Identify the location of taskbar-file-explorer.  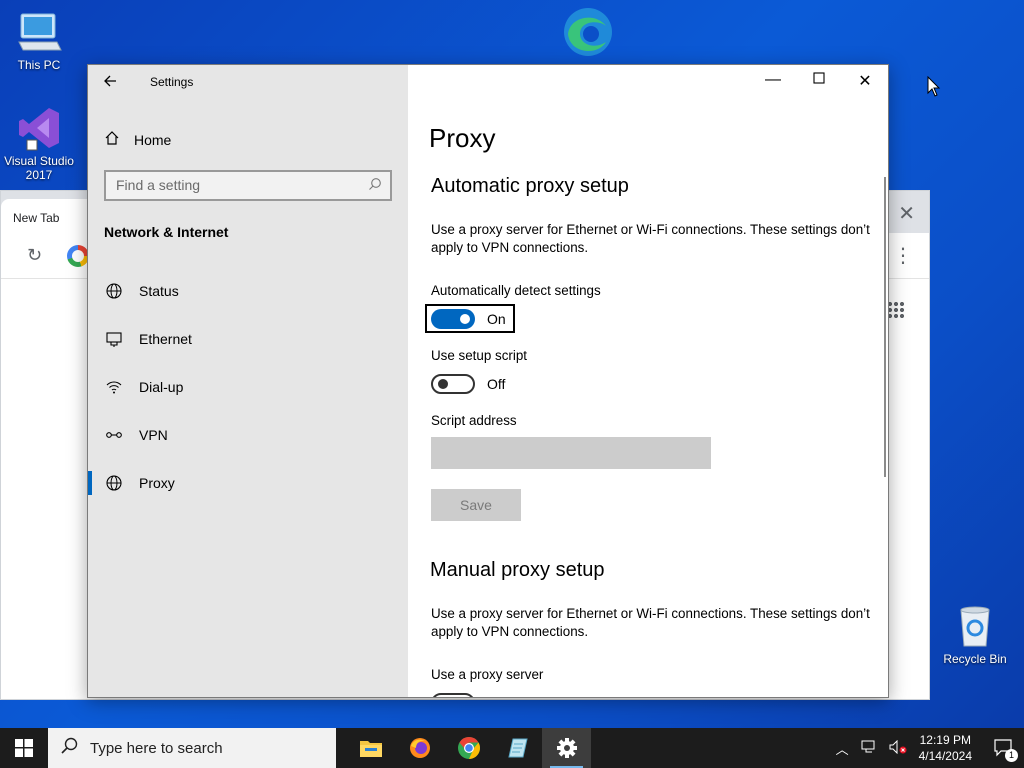
(370, 748).